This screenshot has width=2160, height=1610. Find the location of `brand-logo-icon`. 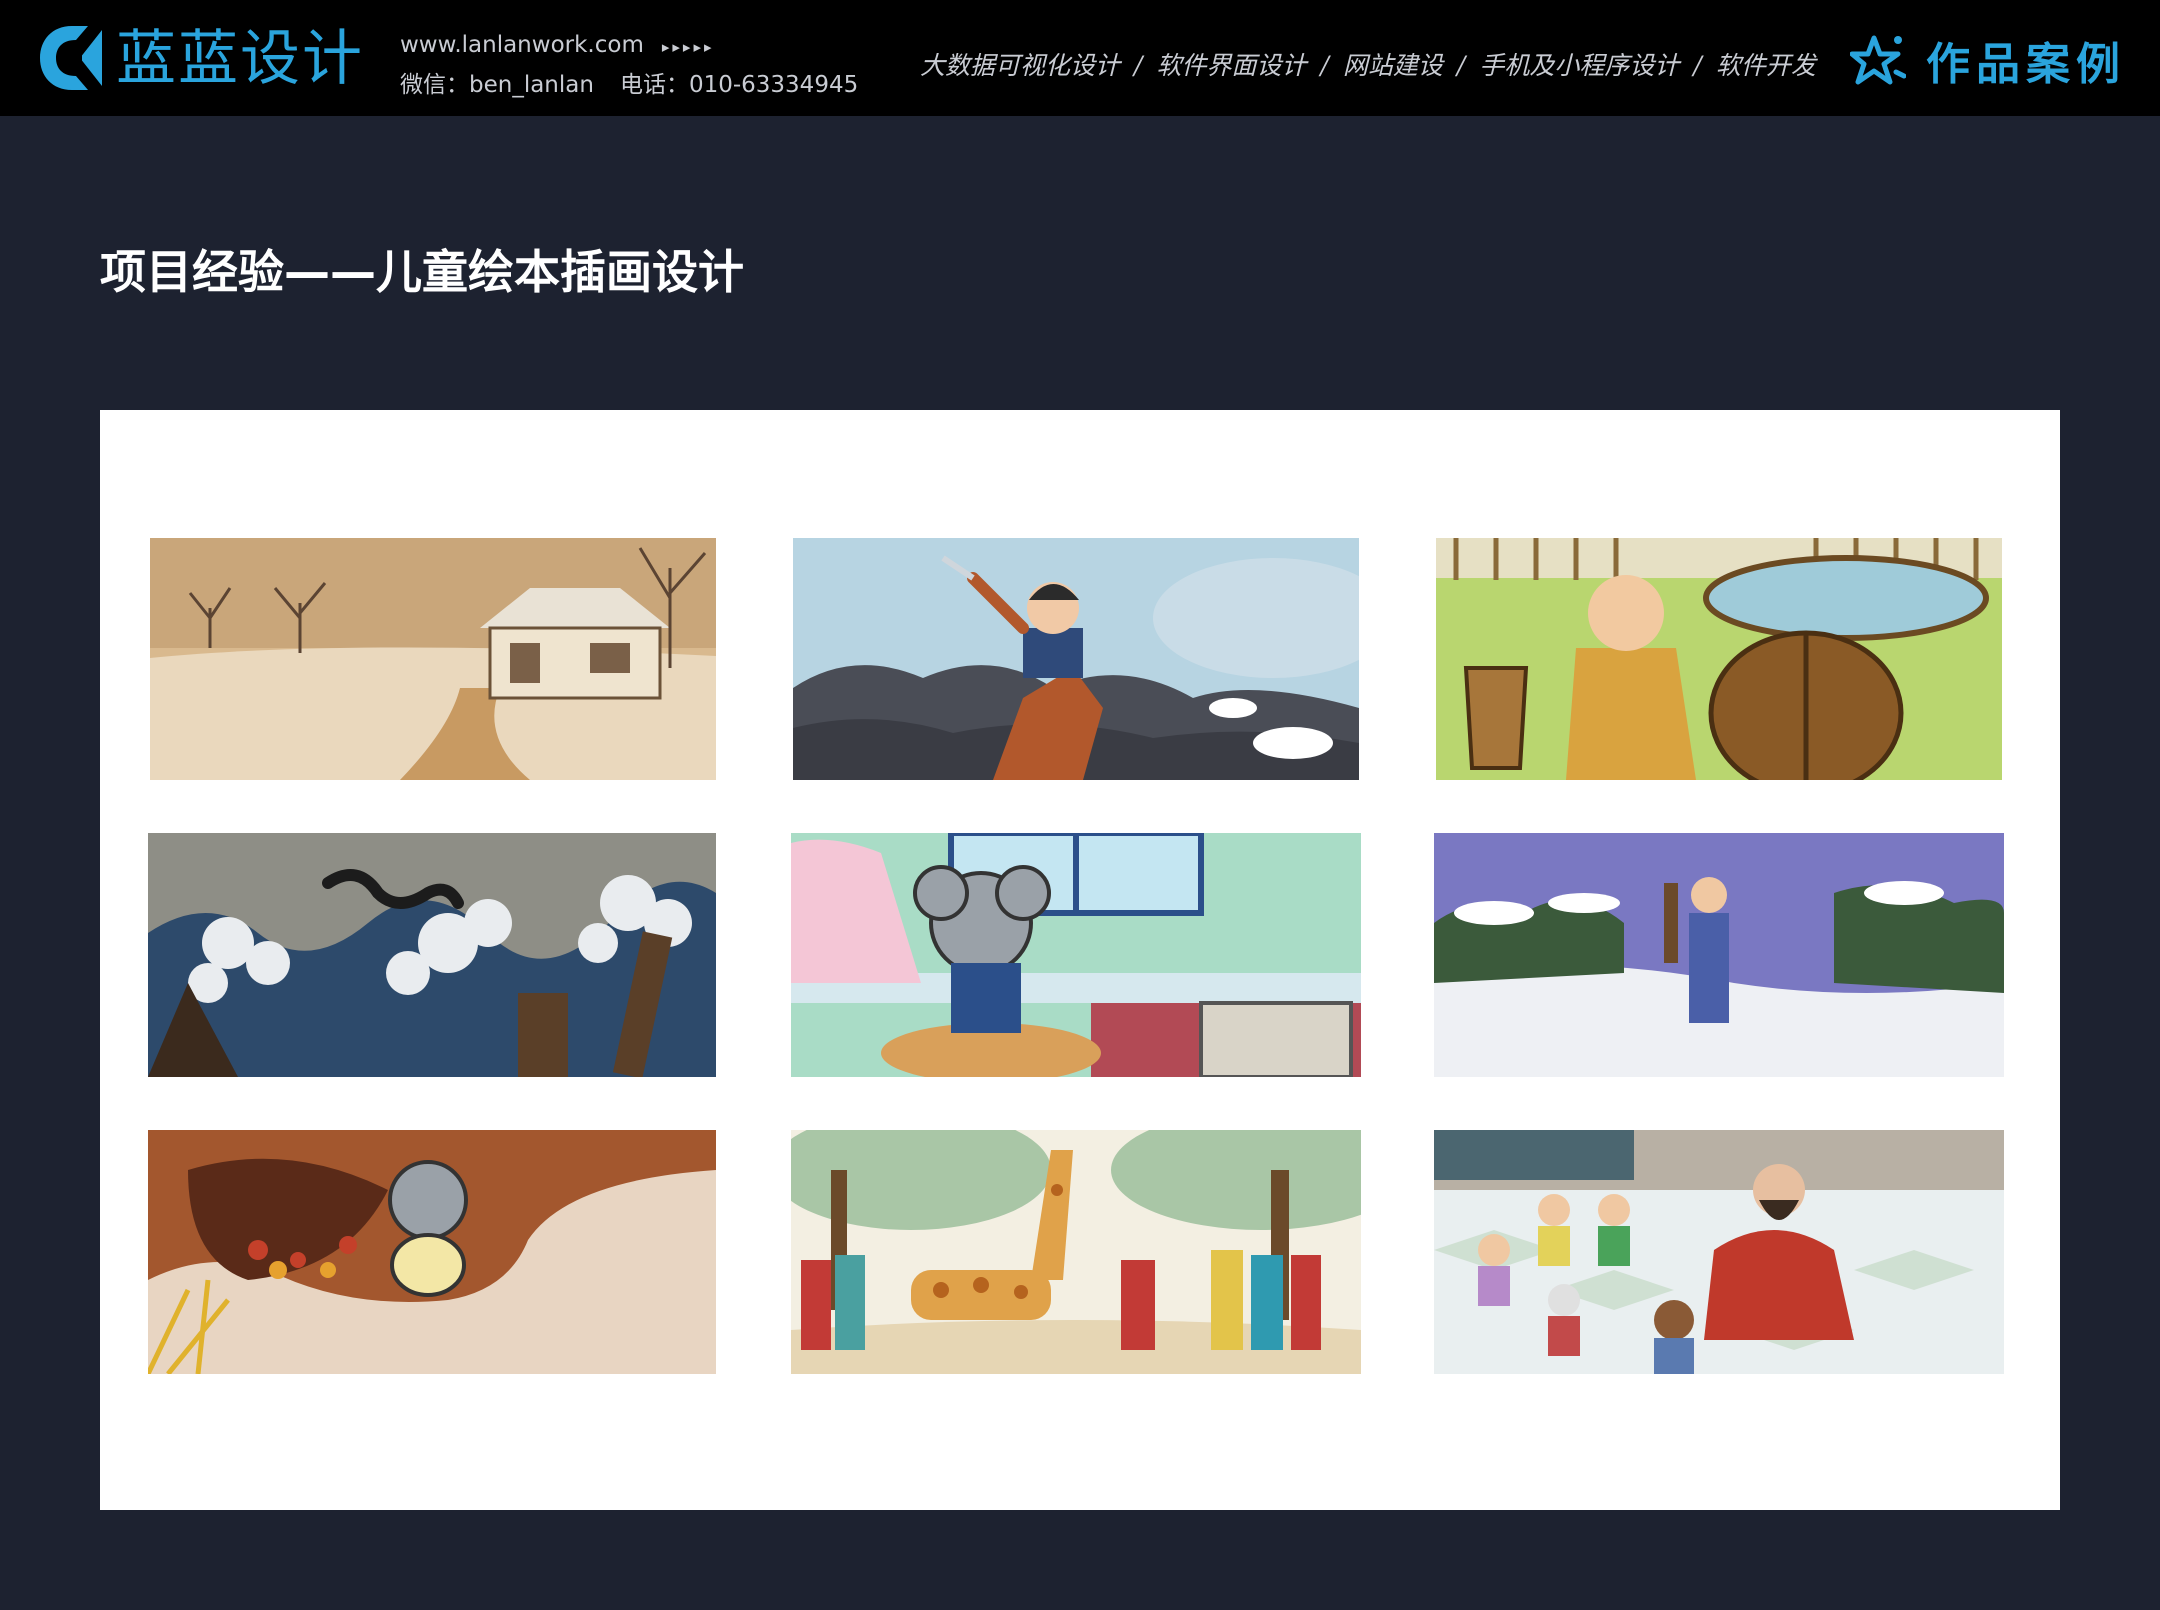

brand-logo-icon is located at coordinates (71, 58).